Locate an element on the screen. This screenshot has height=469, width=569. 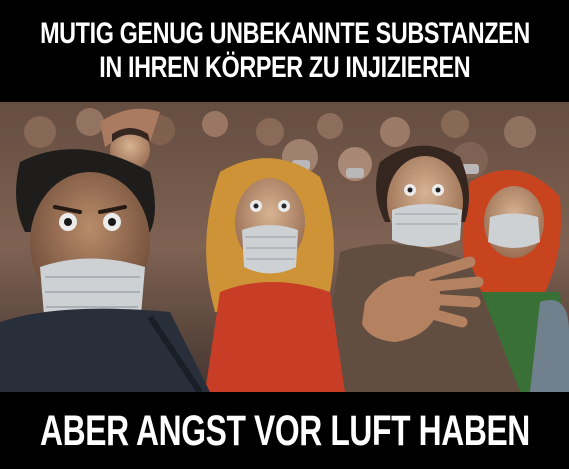
top-caption-line-2: IN IHREN KÖRPER ZU INJIZIEREN is located at coordinates (284, 67).